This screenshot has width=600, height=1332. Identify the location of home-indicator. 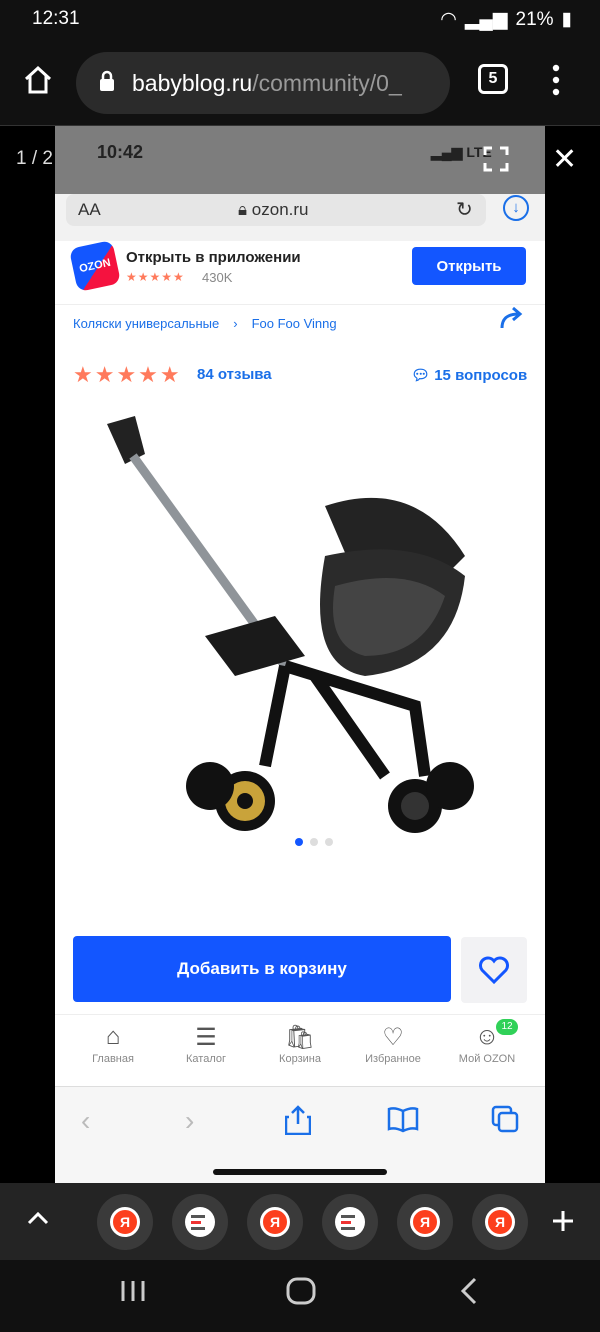
(300, 1172).